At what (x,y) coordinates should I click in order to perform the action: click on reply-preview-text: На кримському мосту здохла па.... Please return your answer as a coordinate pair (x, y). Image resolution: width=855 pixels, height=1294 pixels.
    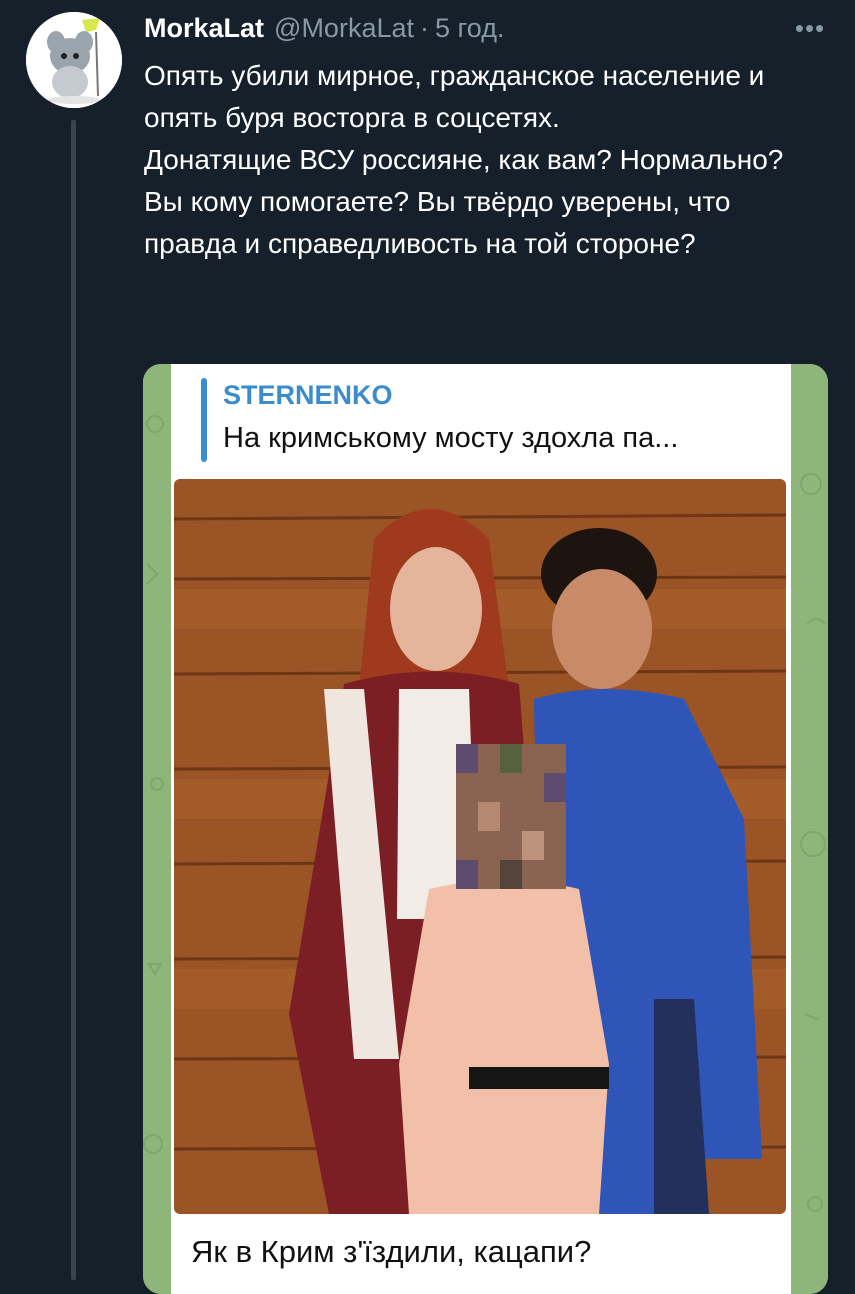
    Looking at the image, I should click on (451, 438).